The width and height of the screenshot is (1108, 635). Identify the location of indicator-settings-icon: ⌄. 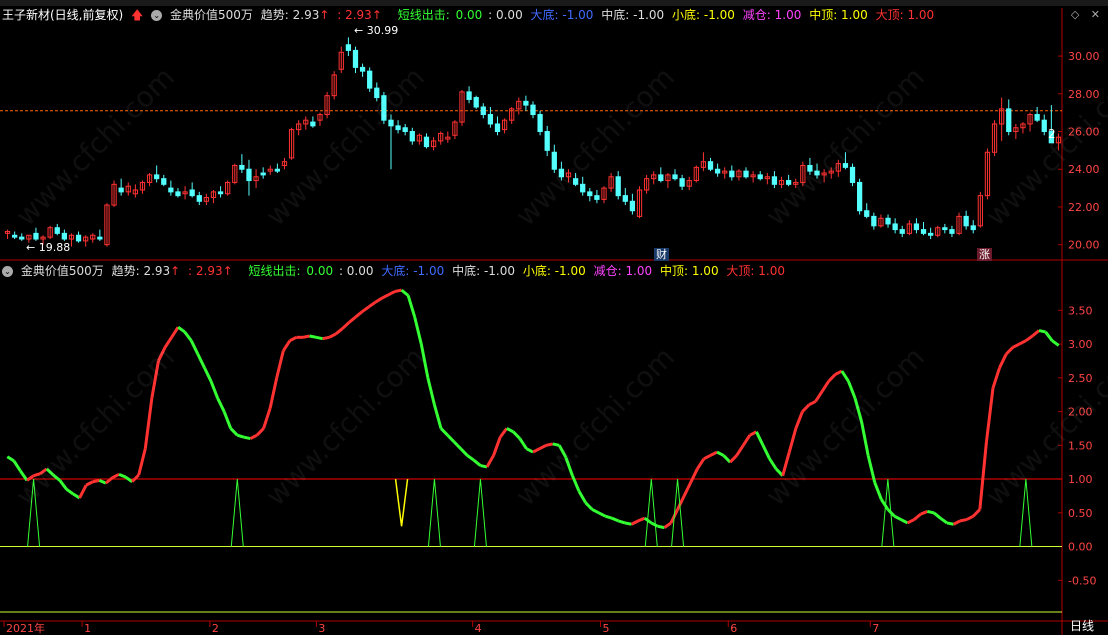
(157, 15).